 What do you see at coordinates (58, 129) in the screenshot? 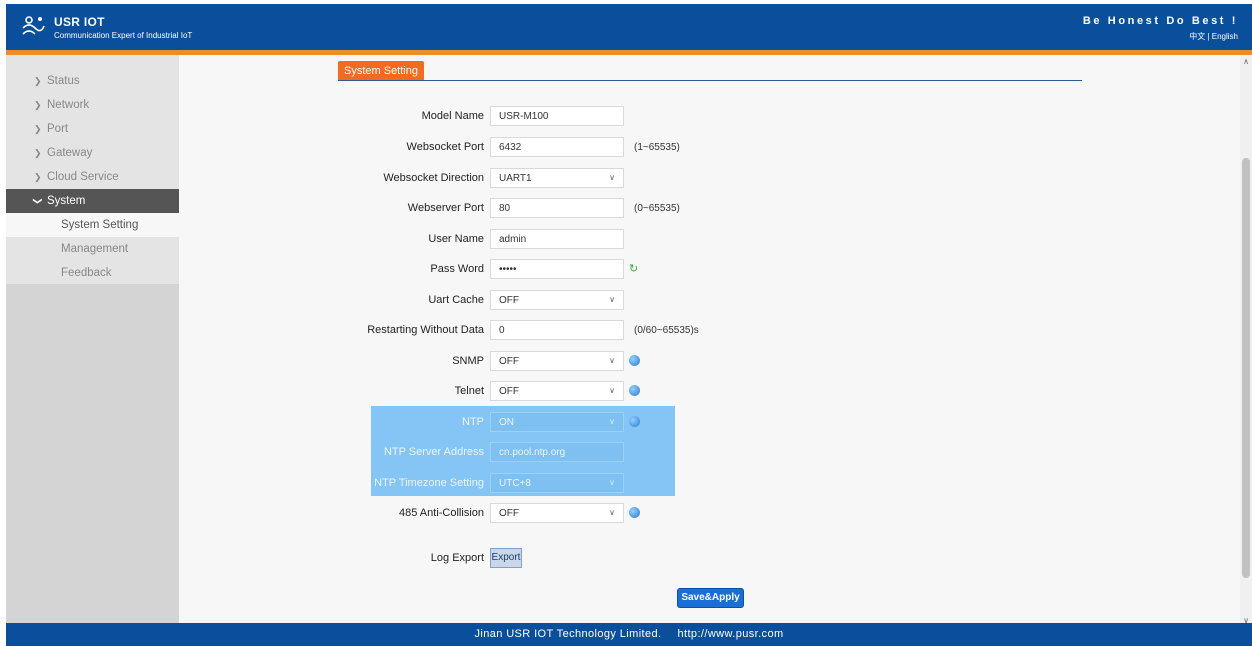
I see `sidebar-item-label: Port` at bounding box center [58, 129].